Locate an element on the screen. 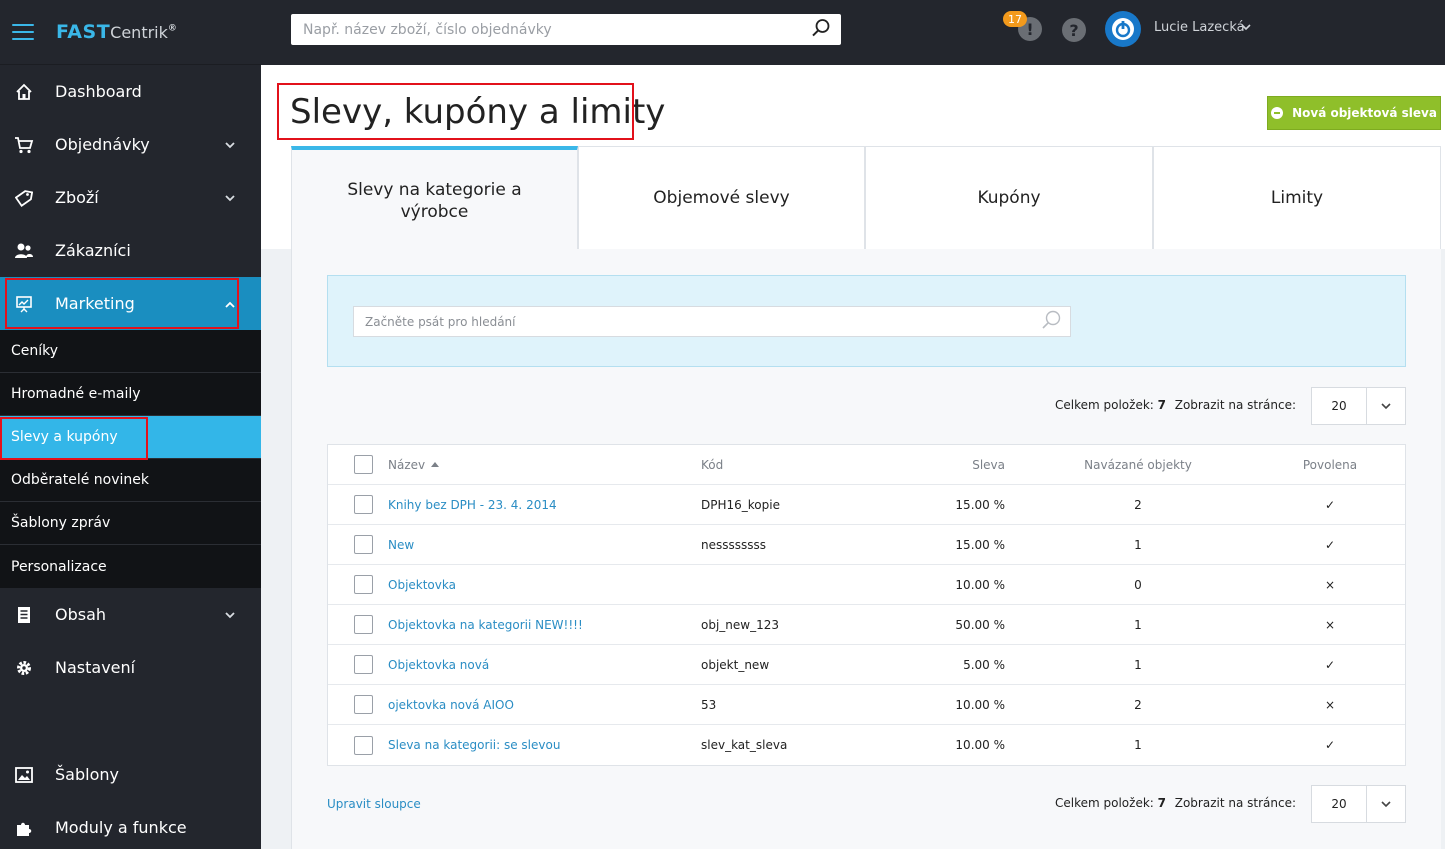 The width and height of the screenshot is (1445, 849). total-items: Celkem položek: 7 is located at coordinates (1110, 405).